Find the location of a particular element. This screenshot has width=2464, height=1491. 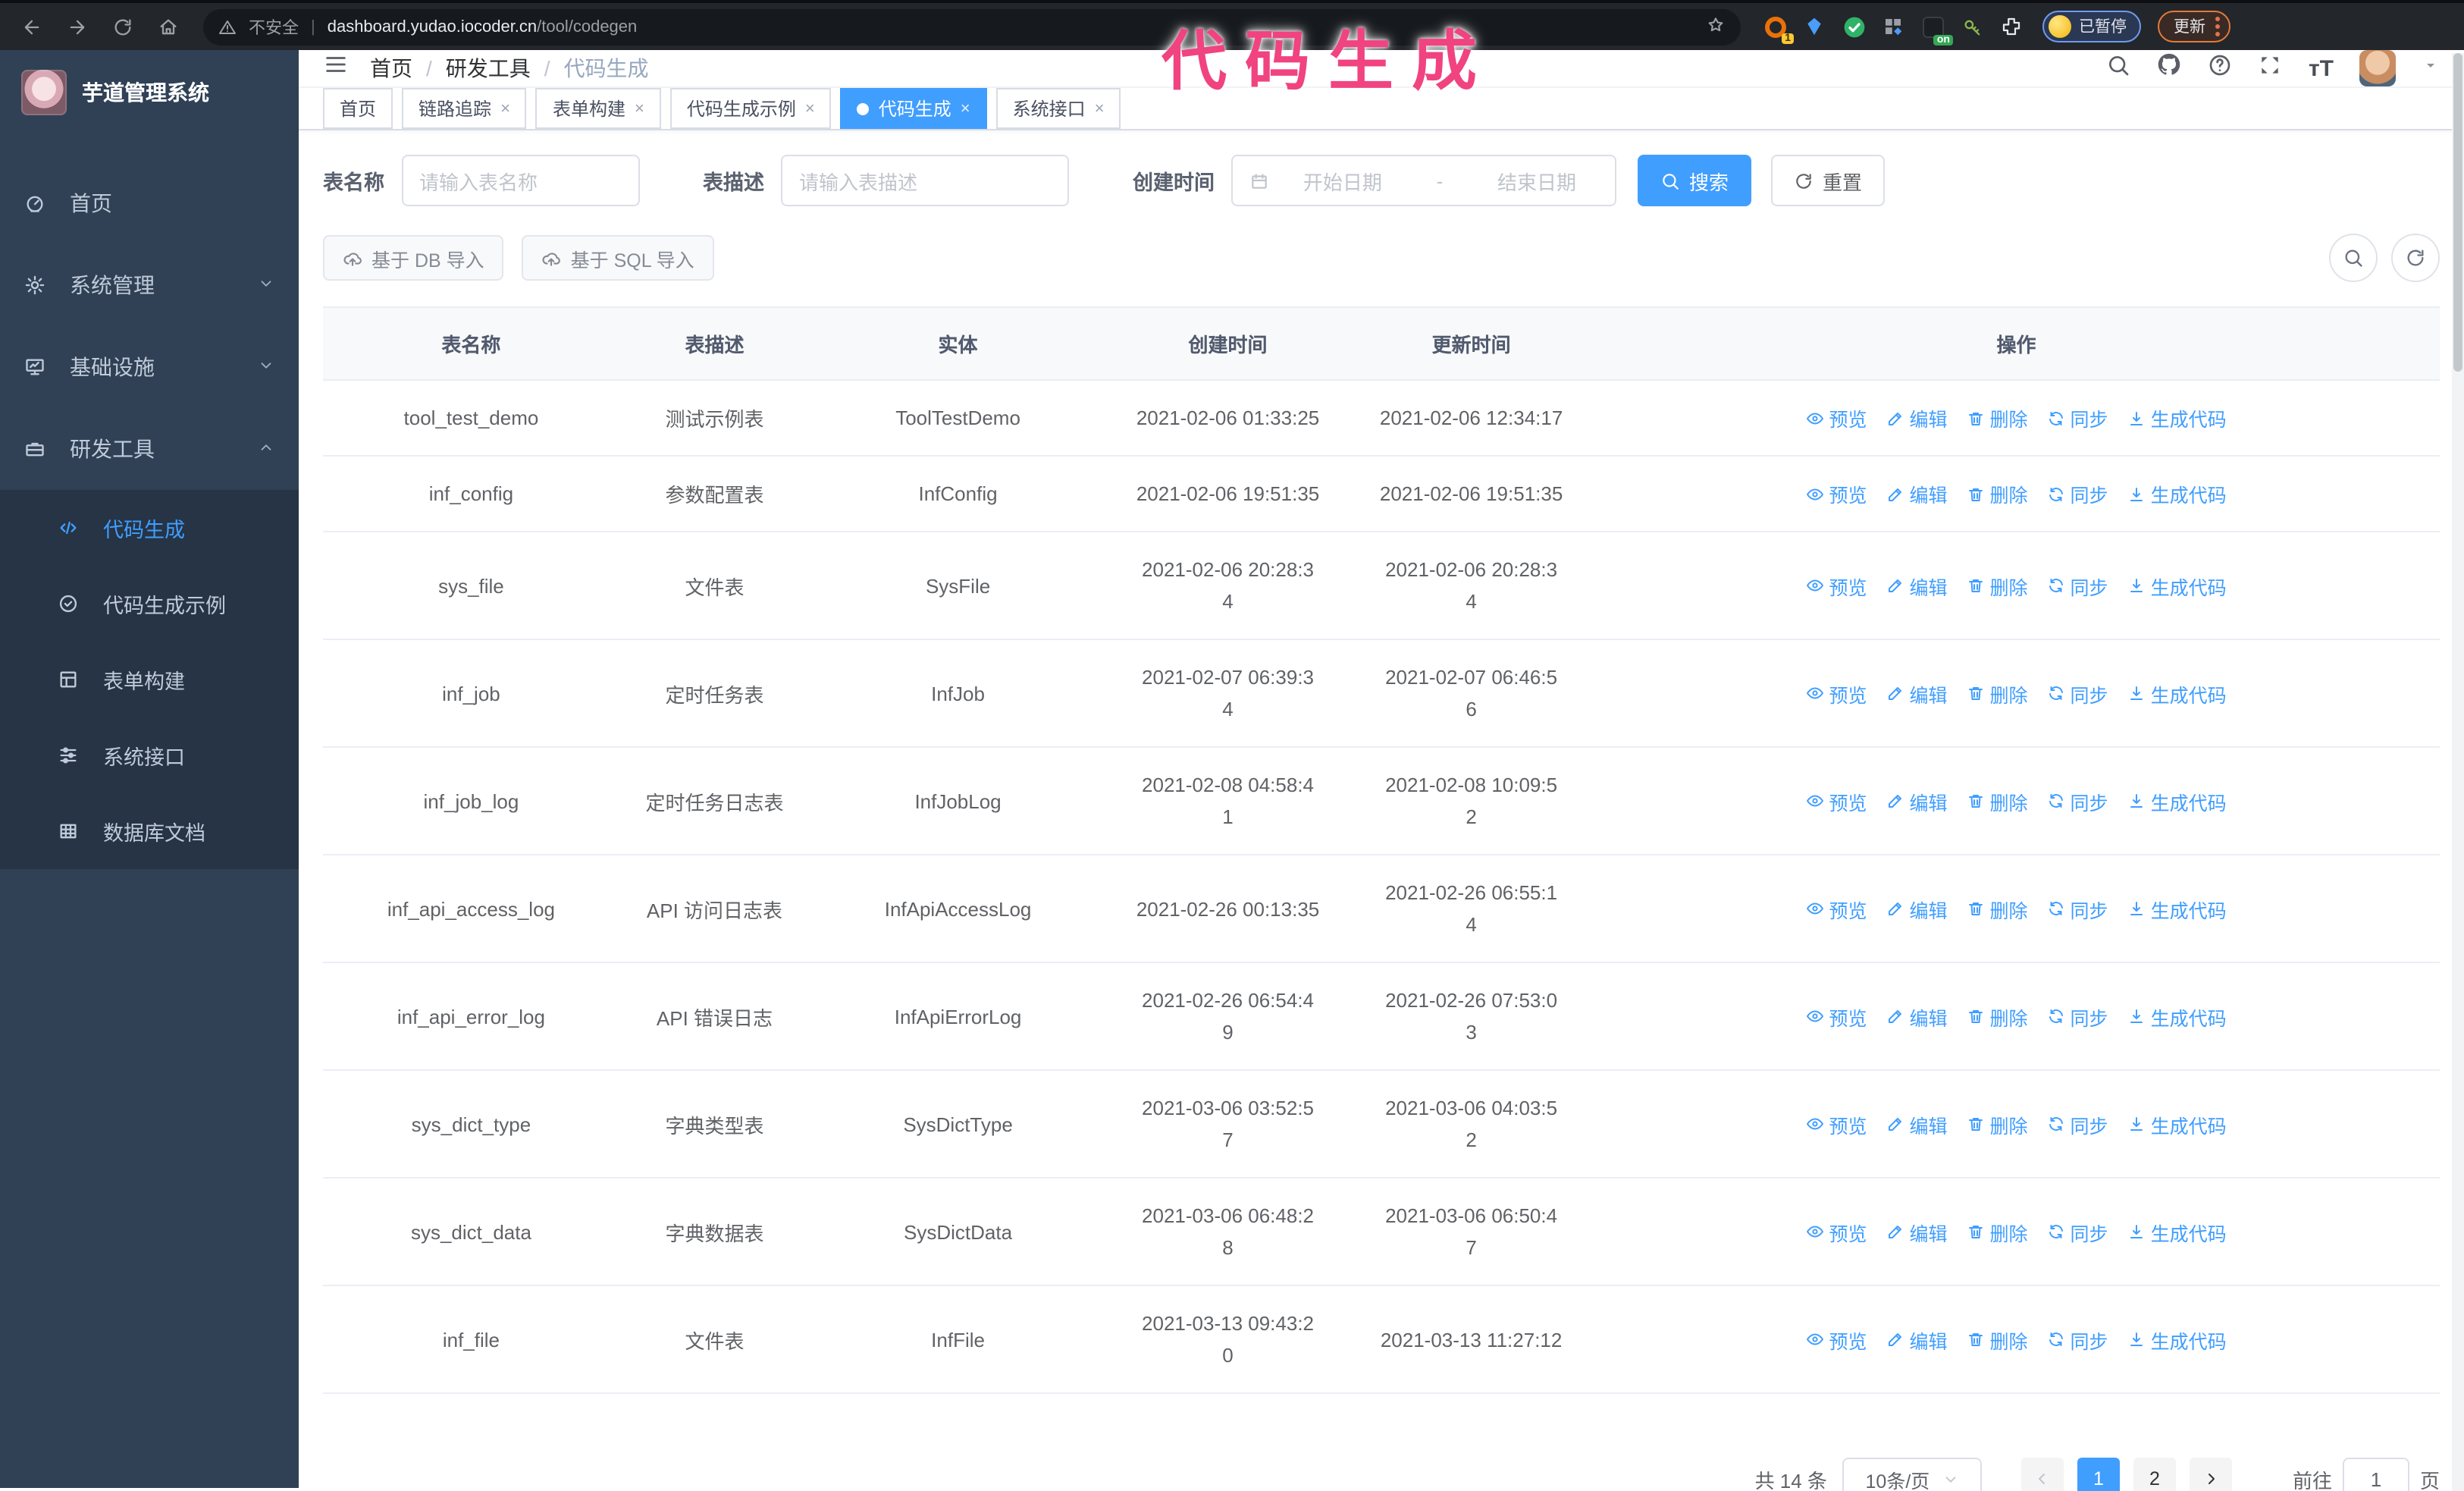

browser-profile-chip: 已暂停 is located at coordinates (2091, 26).